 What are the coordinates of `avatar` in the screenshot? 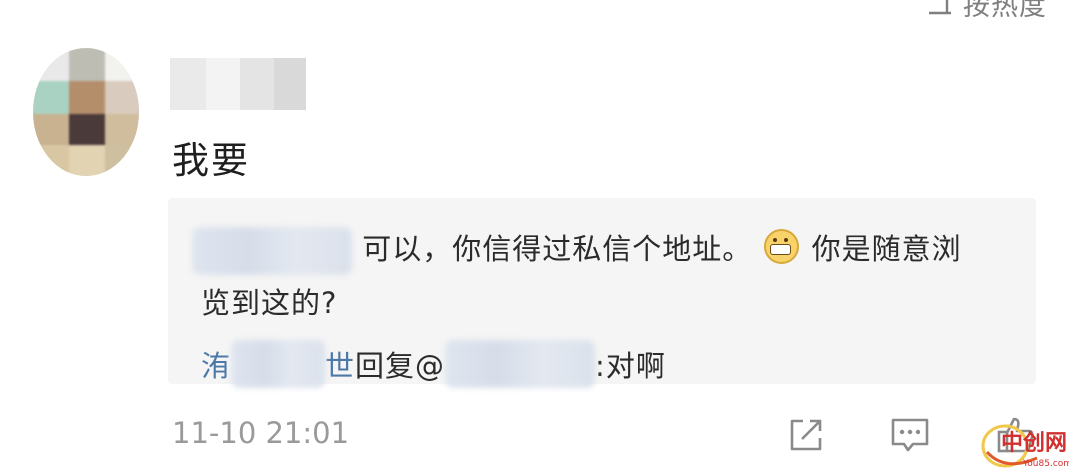 It's located at (86, 112).